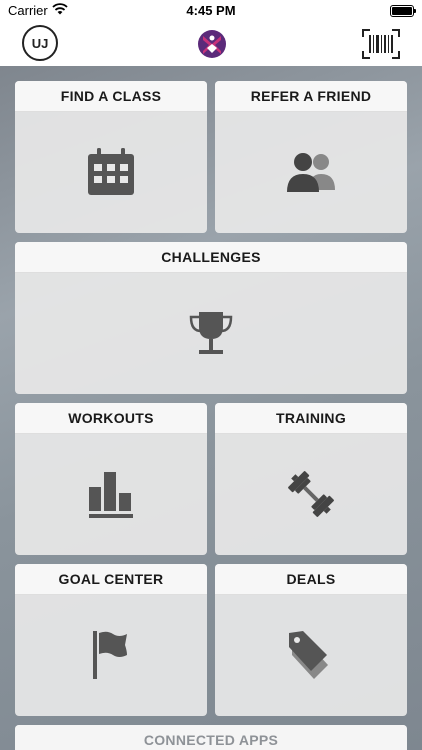  I want to click on training-tile: TRAINING, so click(311, 479).